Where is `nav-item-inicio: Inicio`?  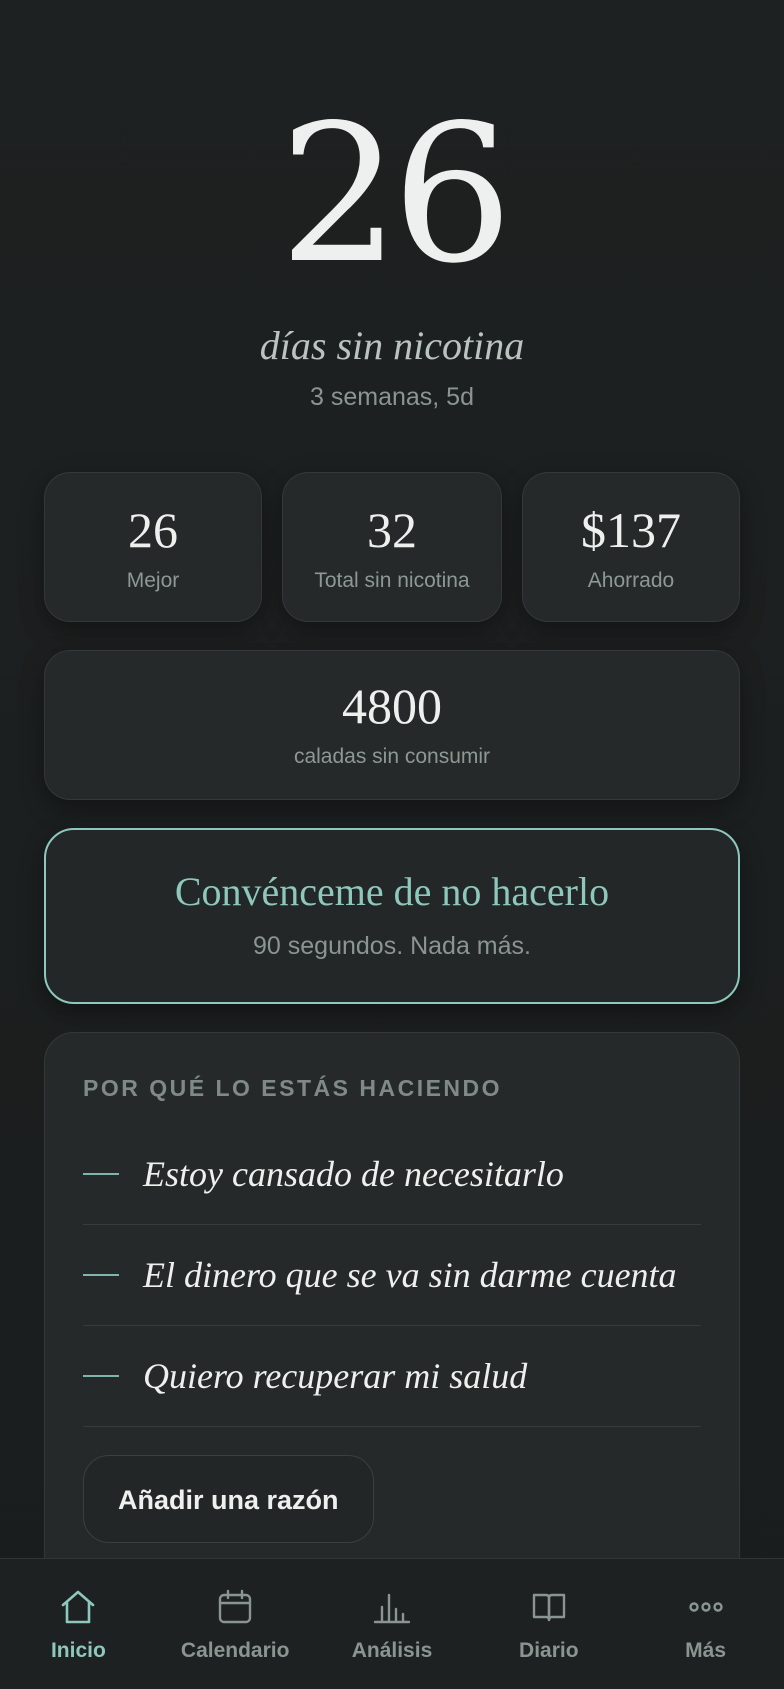
nav-item-inicio: Inicio is located at coordinates (78, 1624).